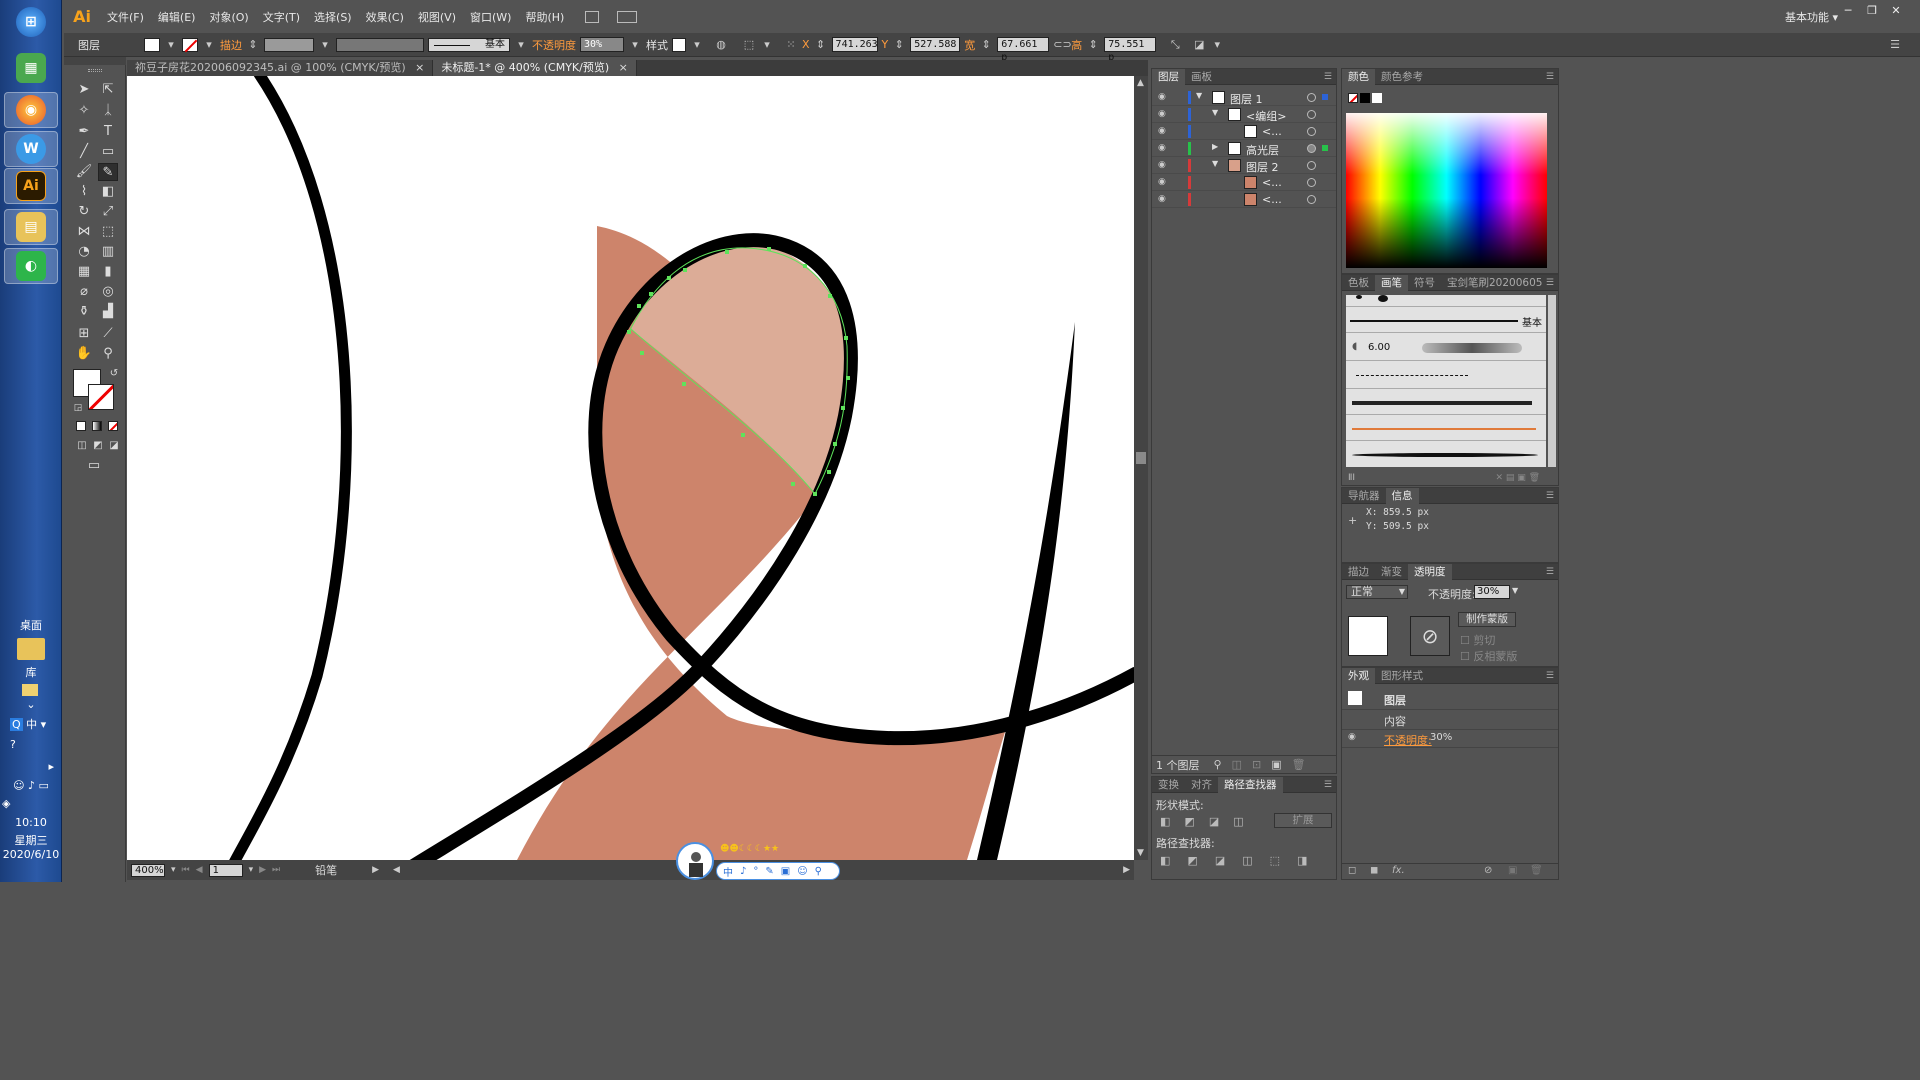 Image resolution: width=1920 pixels, height=1080 pixels. What do you see at coordinates (1446, 376) in the screenshot?
I see `brush-row-dashed` at bounding box center [1446, 376].